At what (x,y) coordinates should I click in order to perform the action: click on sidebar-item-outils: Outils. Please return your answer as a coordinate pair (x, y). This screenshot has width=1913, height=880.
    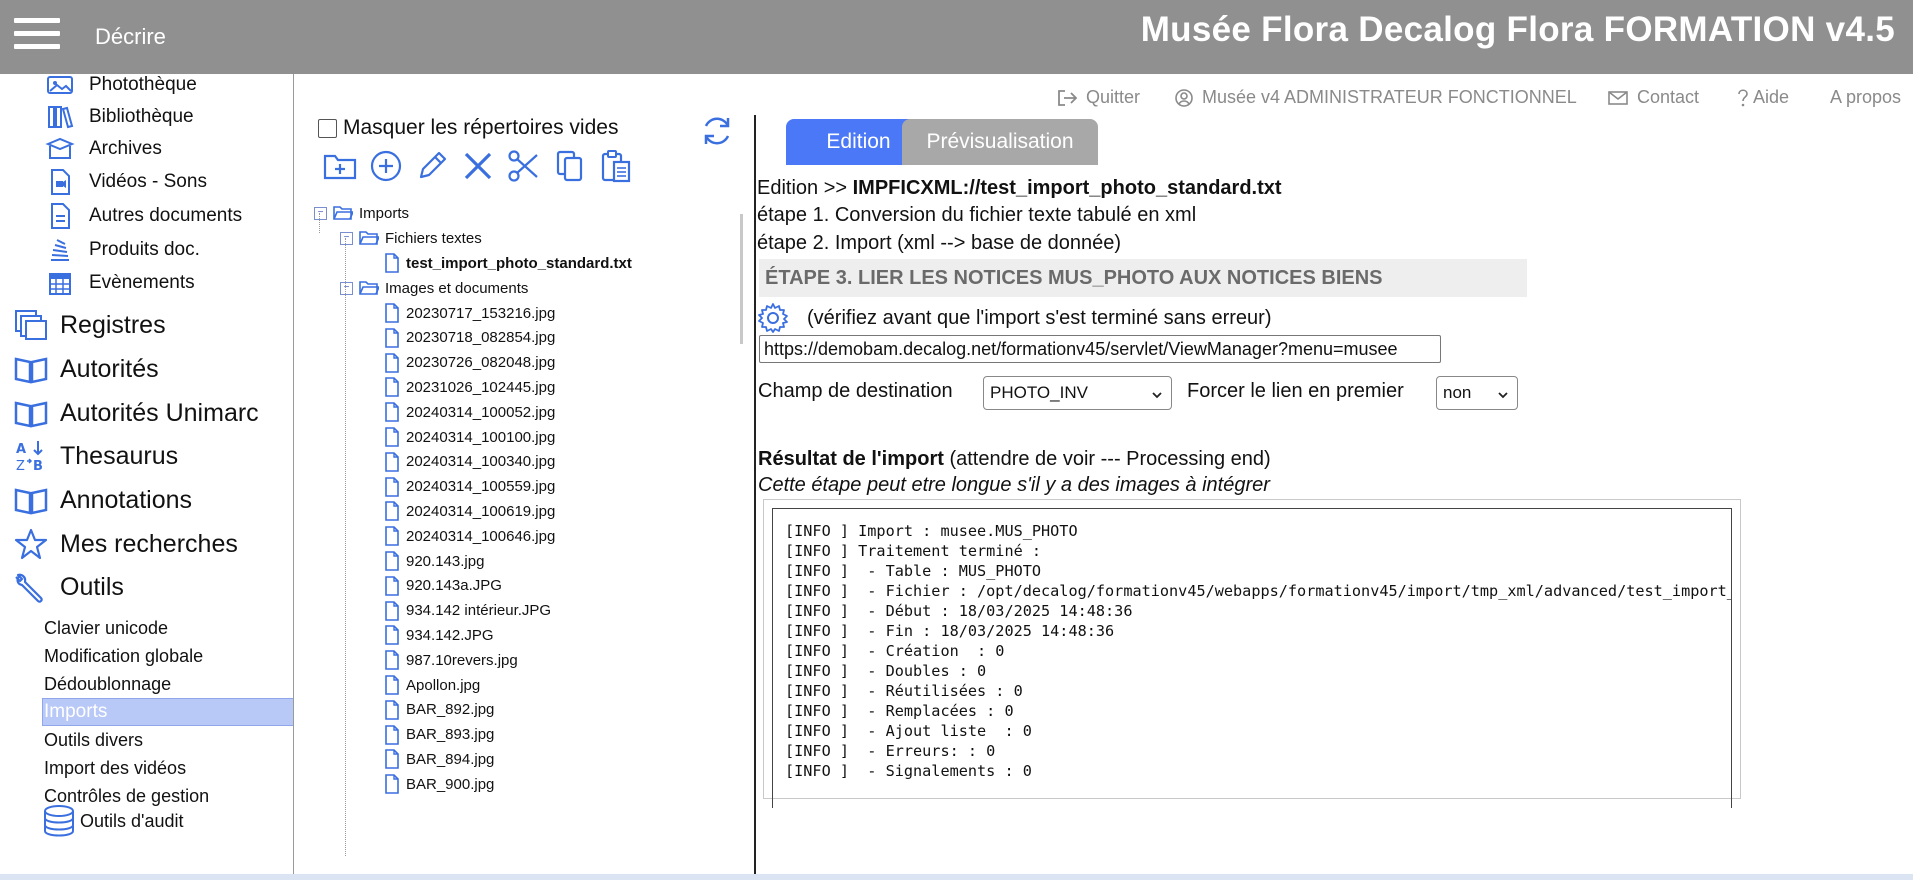
    Looking at the image, I should click on (69, 587).